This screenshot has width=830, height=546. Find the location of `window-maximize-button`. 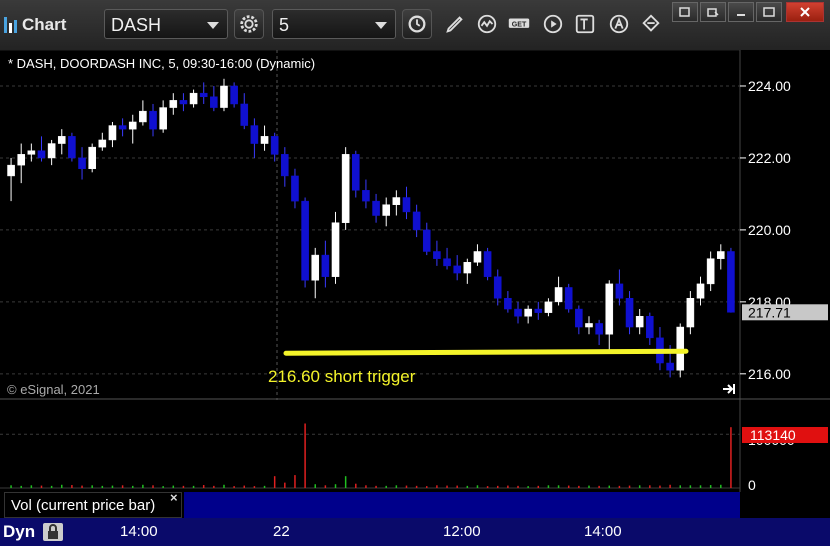

window-maximize-button is located at coordinates (769, 12).